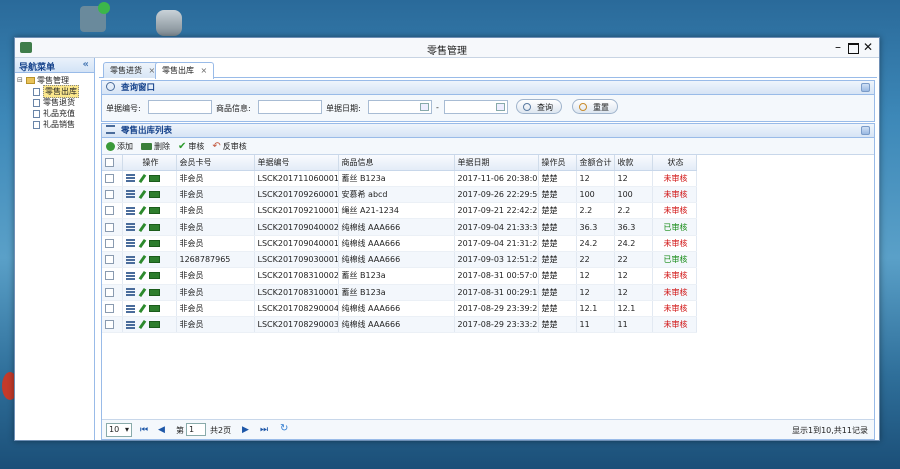 The height and width of the screenshot is (469, 900). I want to click on search-button: 查询, so click(539, 106).